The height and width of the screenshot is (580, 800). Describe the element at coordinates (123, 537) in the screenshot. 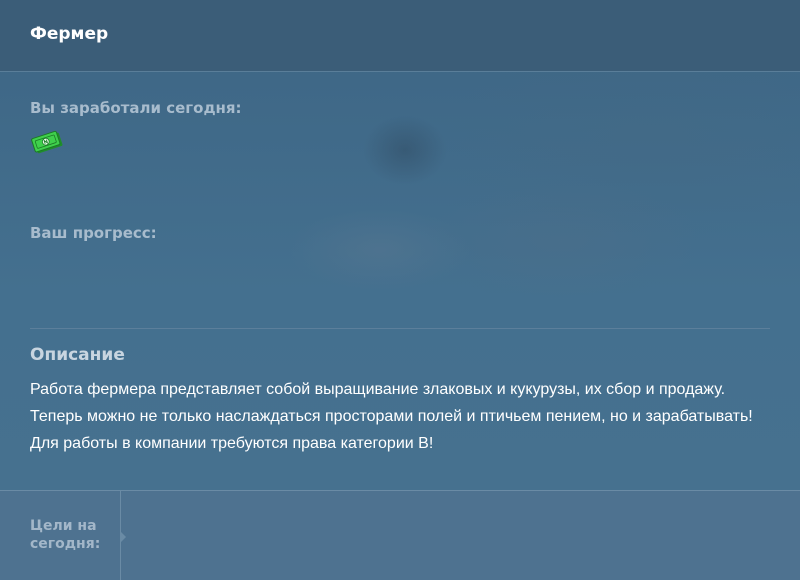

I see `chevron-right-icon` at that location.